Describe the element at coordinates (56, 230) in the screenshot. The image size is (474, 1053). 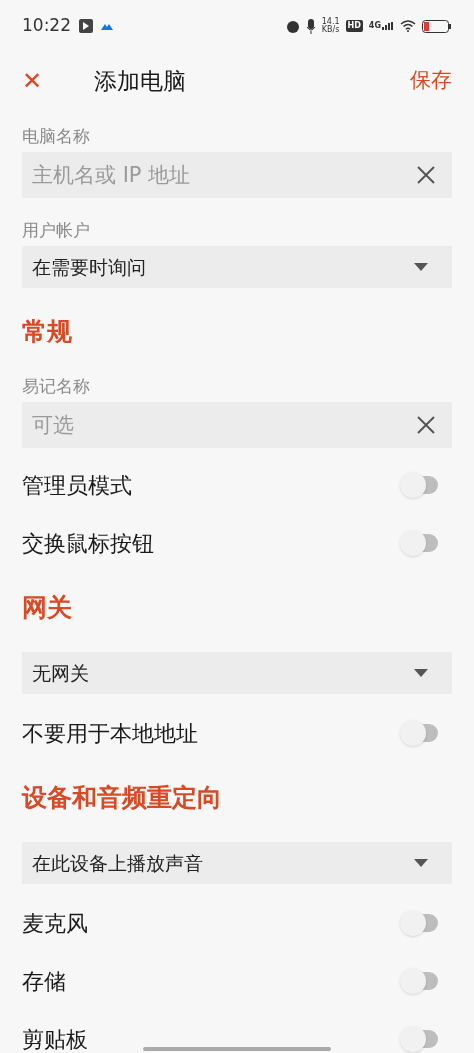
I see `field-label: 用户帐户` at that location.